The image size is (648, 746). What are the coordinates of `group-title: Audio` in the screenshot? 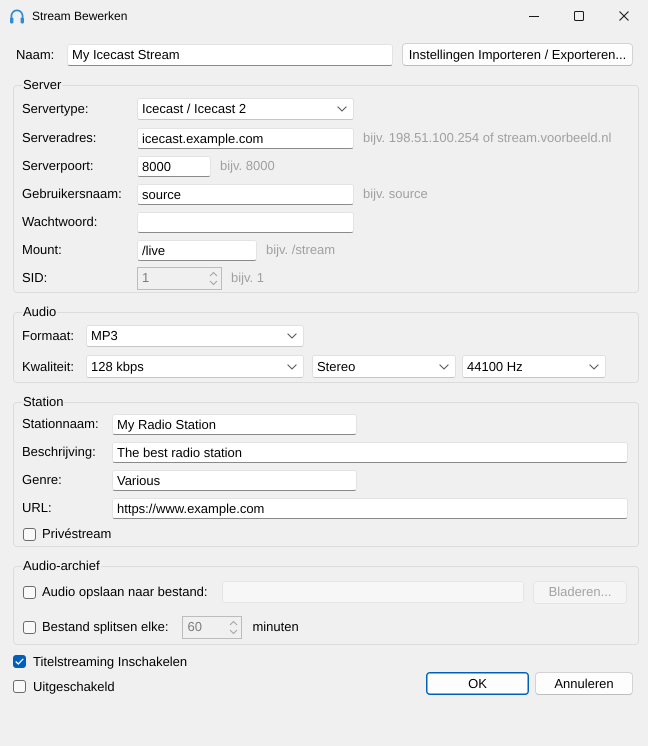 It's located at (40, 312).